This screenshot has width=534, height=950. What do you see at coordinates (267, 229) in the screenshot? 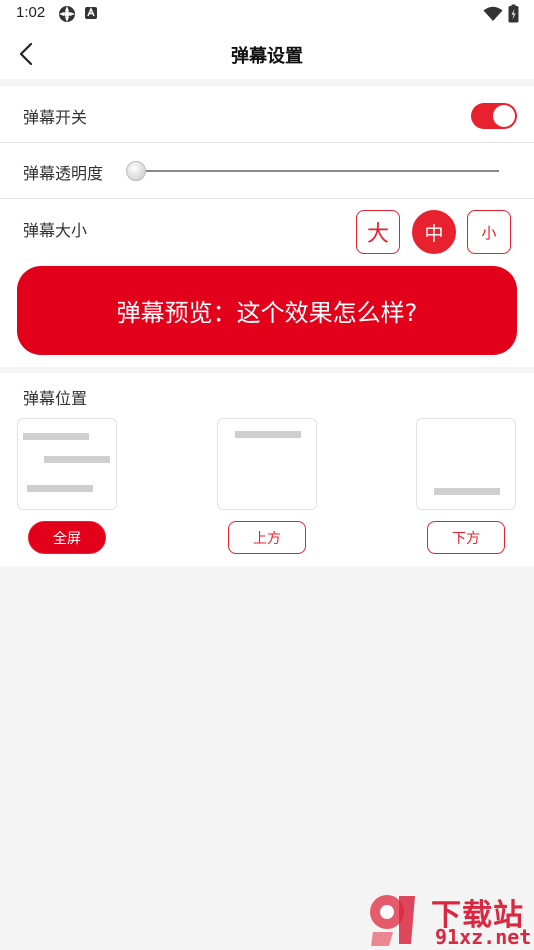
I see `size-row: 弹幕大小 大 中 小` at bounding box center [267, 229].